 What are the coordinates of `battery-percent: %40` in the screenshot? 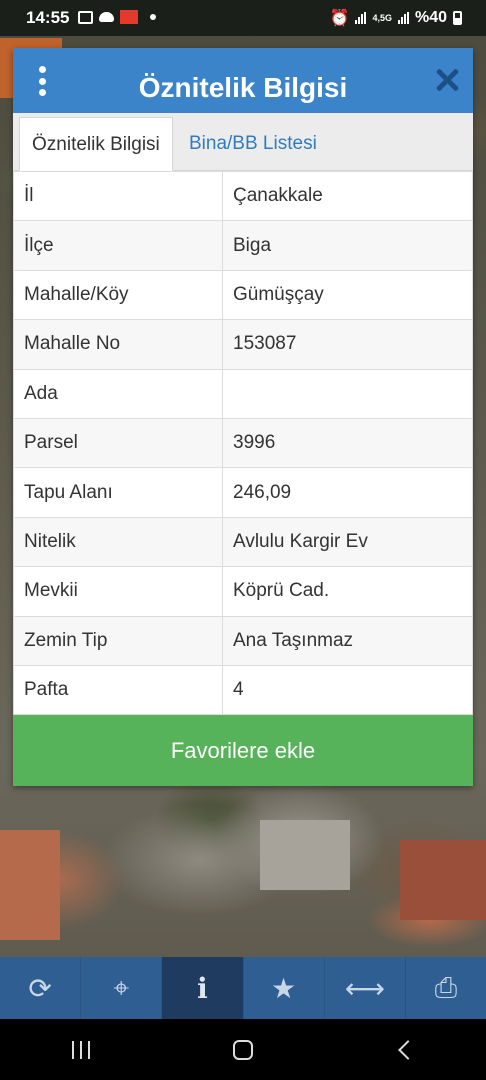 It's located at (430, 17).